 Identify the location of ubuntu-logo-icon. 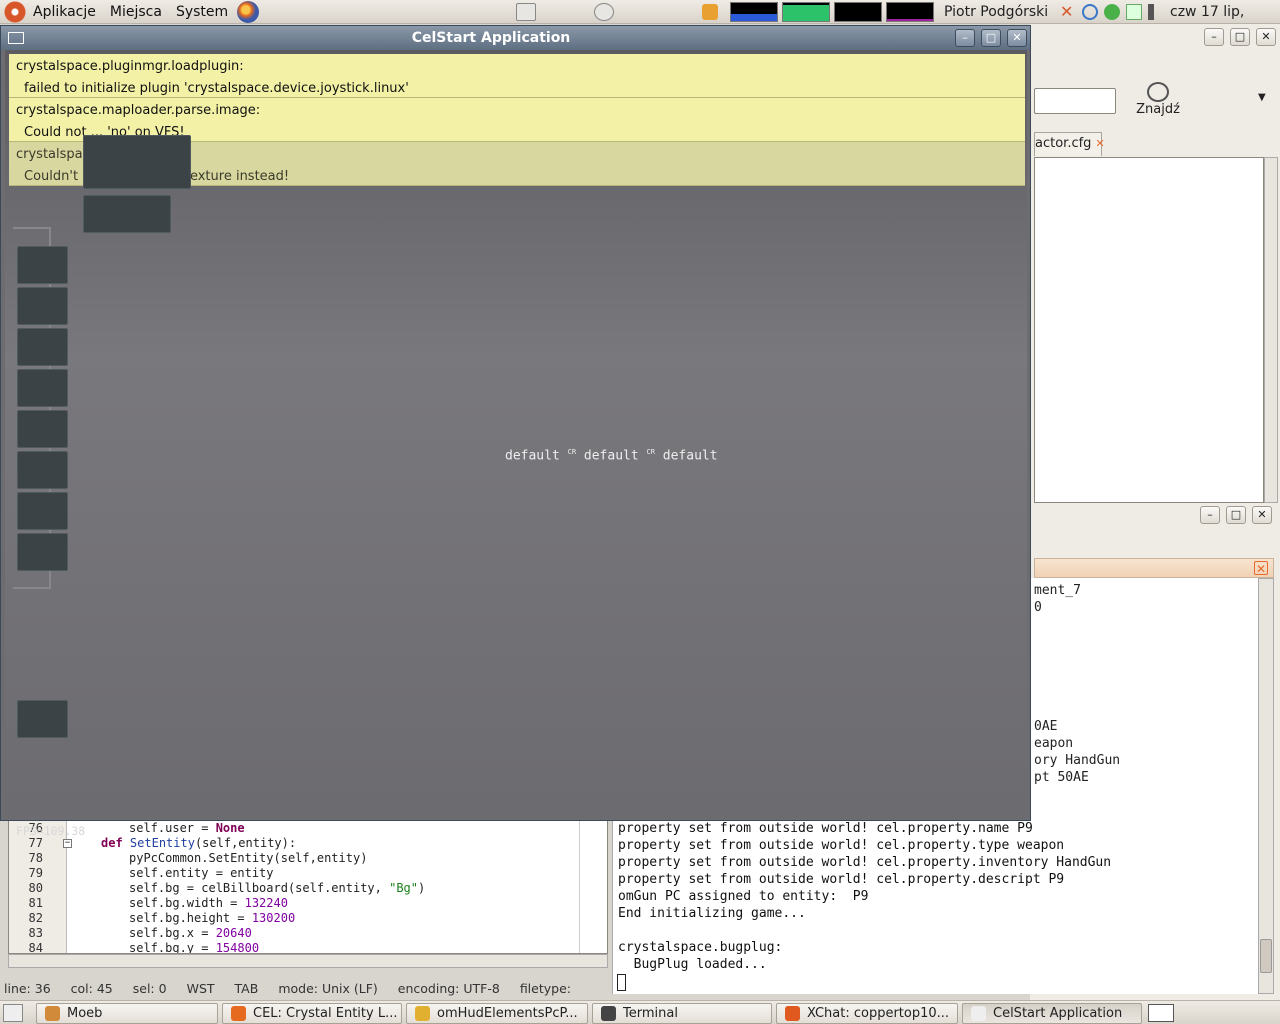
(15, 11).